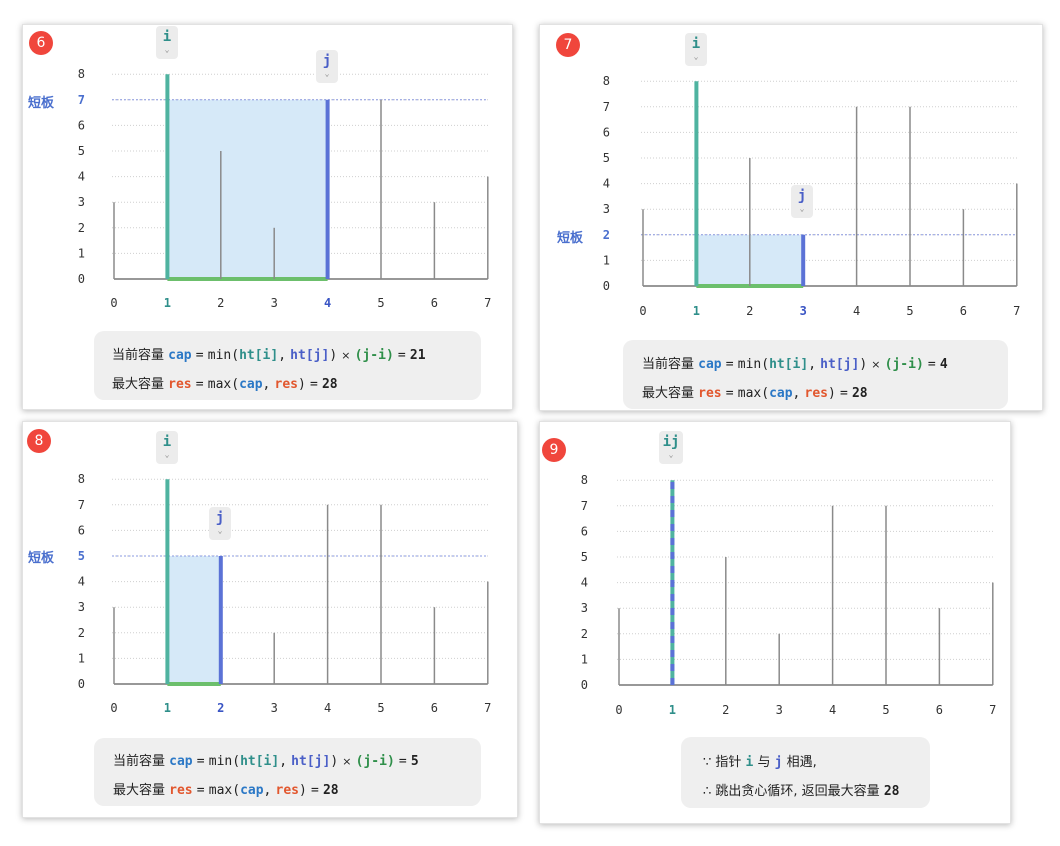 This screenshot has height=846, width=1060. Describe the element at coordinates (568, 45) in the screenshot. I see `step-badge: 7` at that location.